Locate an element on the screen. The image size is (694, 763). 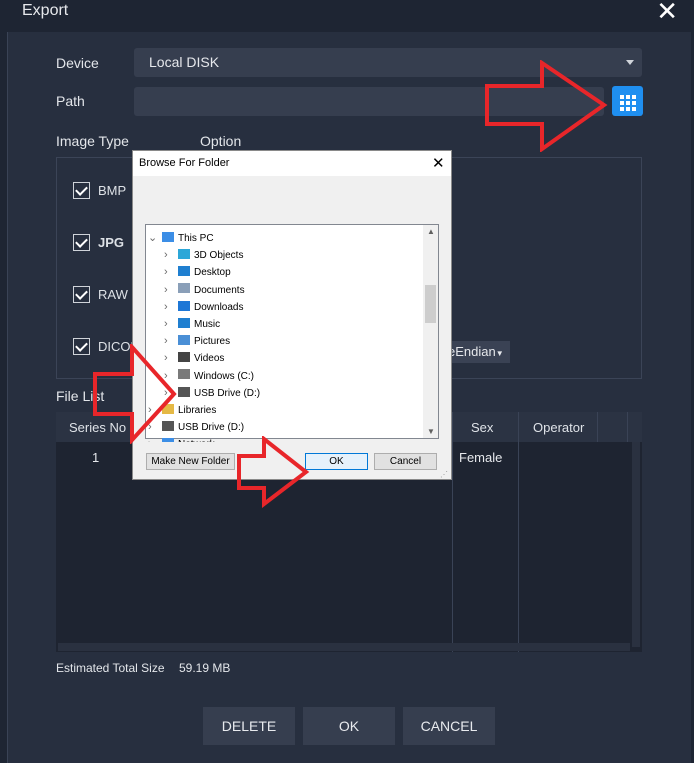
device-label: Device is located at coordinates (77, 63).